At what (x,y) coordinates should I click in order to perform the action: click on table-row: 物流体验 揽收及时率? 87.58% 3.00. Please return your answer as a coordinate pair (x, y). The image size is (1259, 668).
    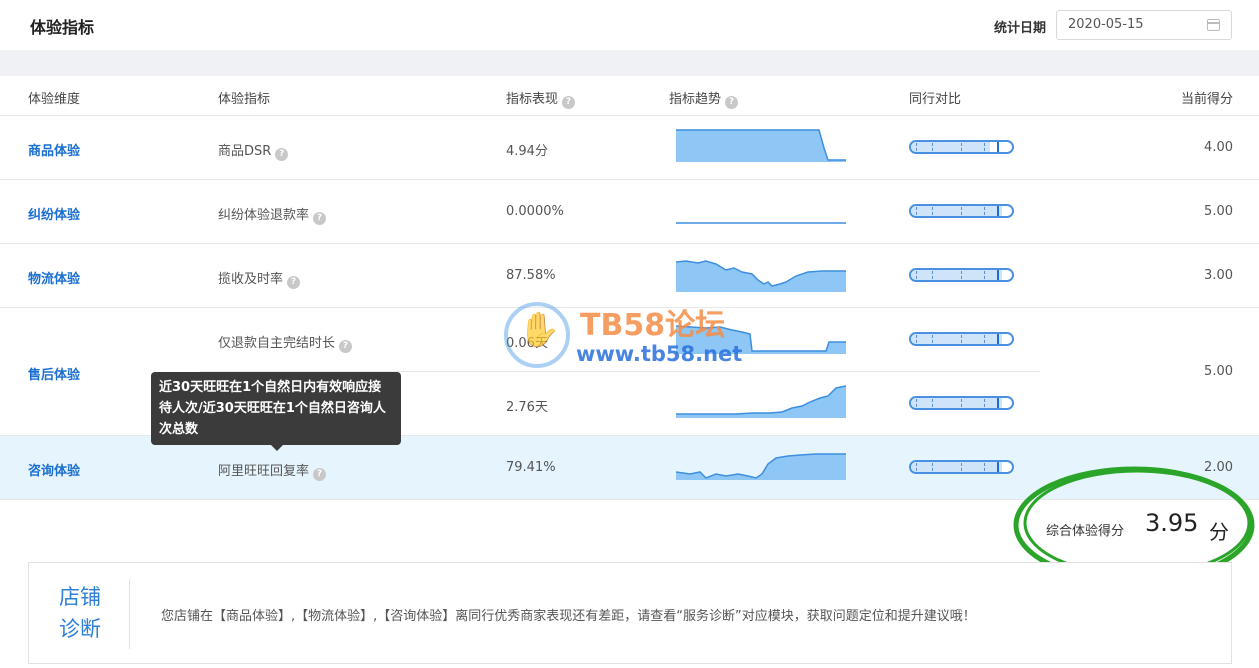
    Looking at the image, I should click on (629, 276).